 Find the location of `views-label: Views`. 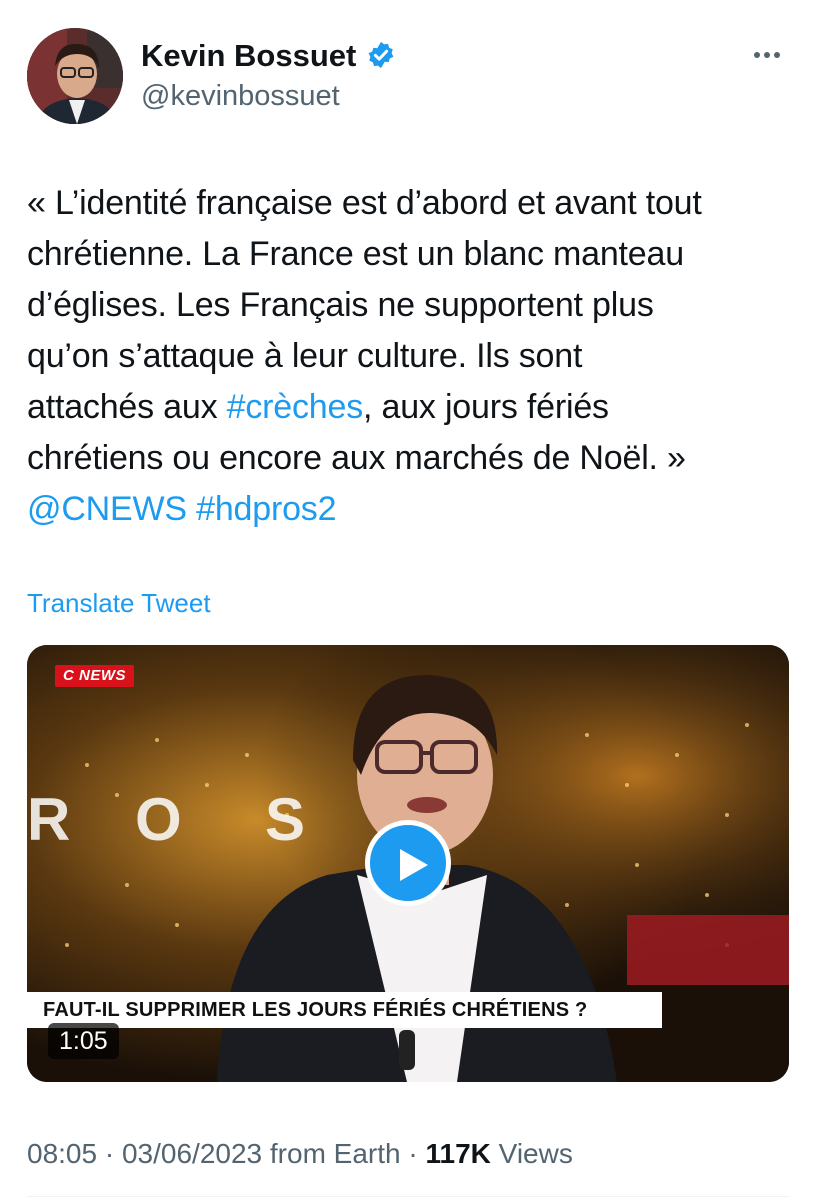

views-label: Views is located at coordinates (531, 1153).